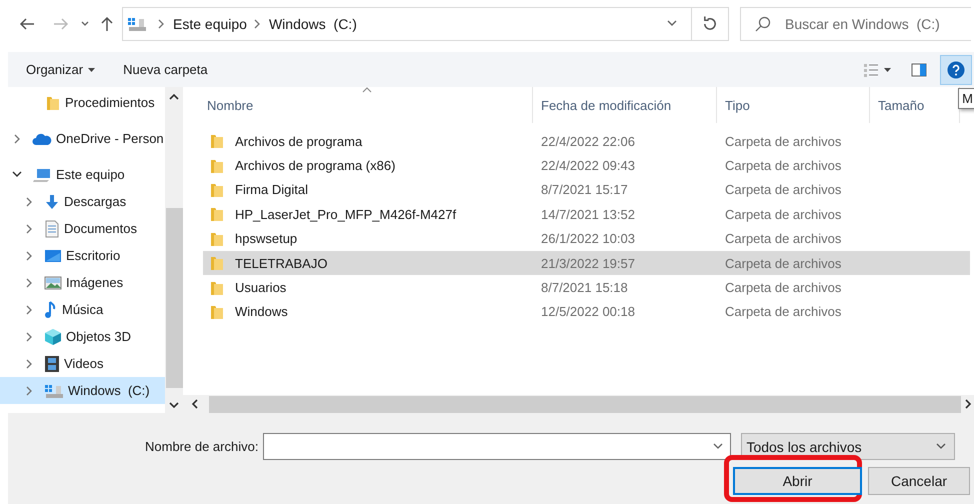 The height and width of the screenshot is (504, 974). Describe the element at coordinates (710, 24) in the screenshot. I see `refresh-icon` at that location.